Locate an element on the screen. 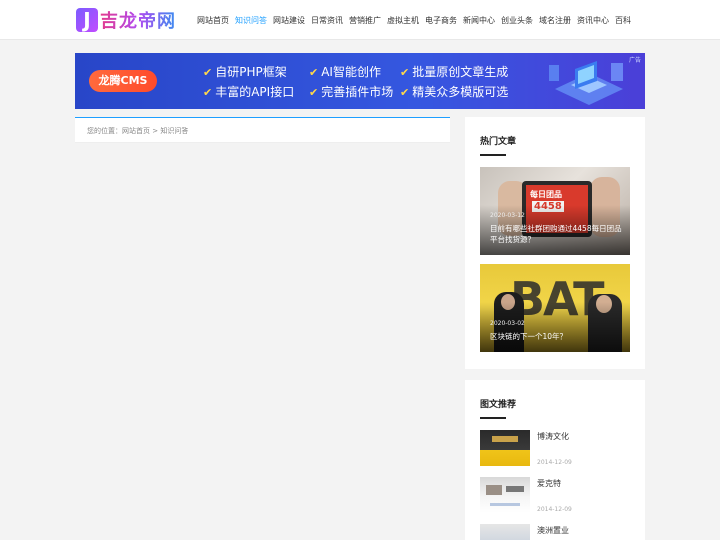 Image resolution: width=720 pixels, height=540 pixels. banner-feature-text: 丰富的API接口 is located at coordinates (255, 92).